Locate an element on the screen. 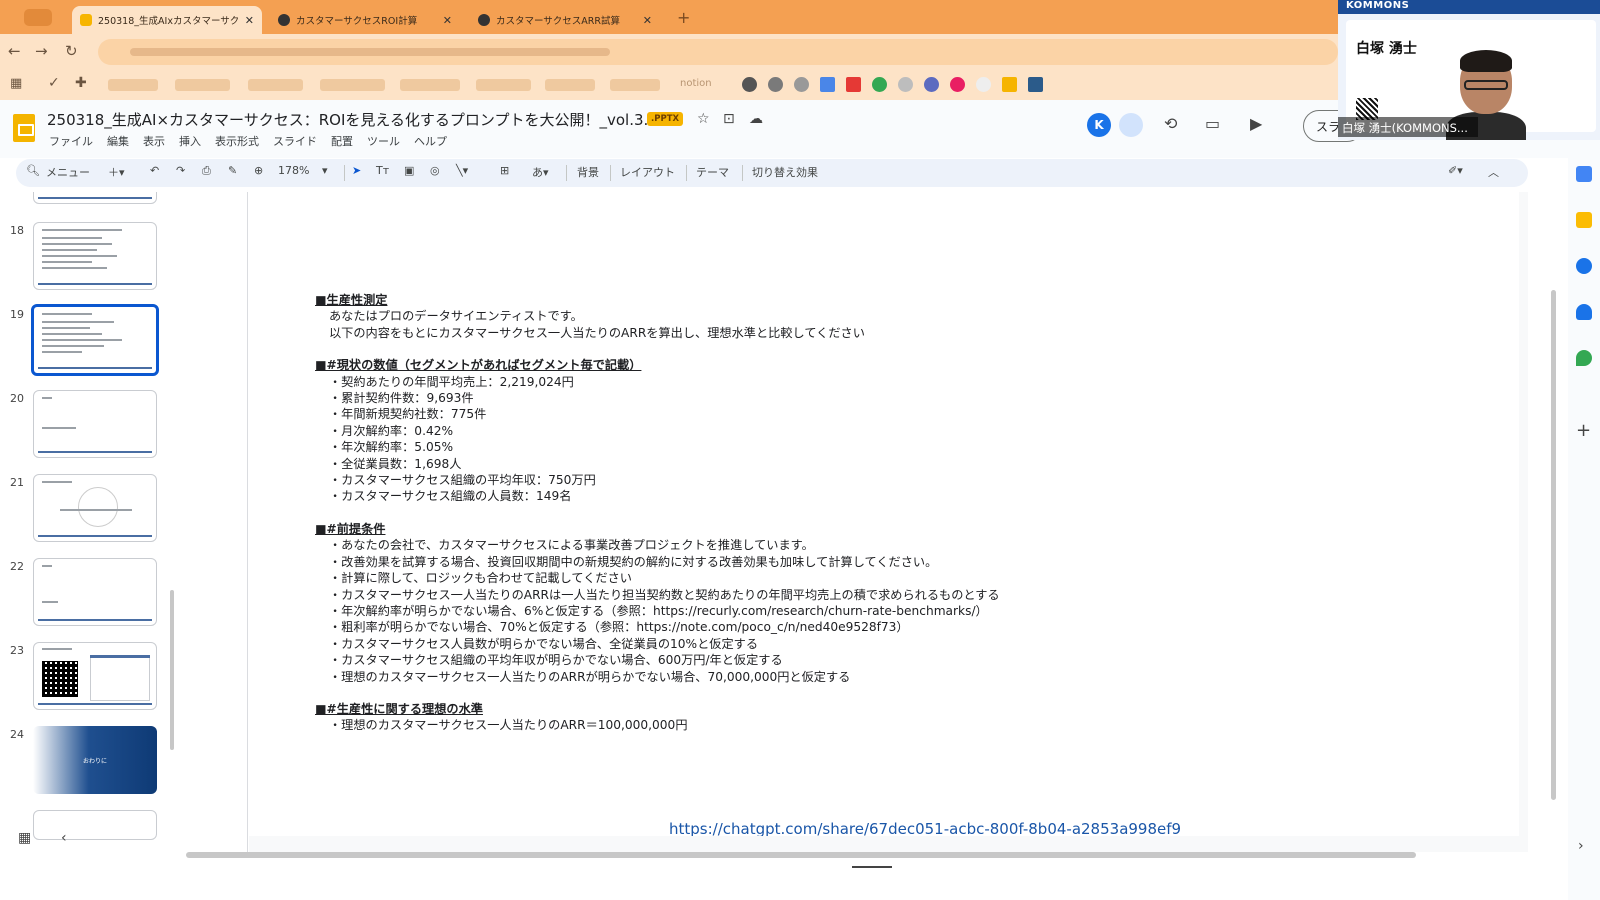 The width and height of the screenshot is (1600, 900). browser-tab-arr: カスタマーサクセスARR試算 ✕ is located at coordinates (565, 20).